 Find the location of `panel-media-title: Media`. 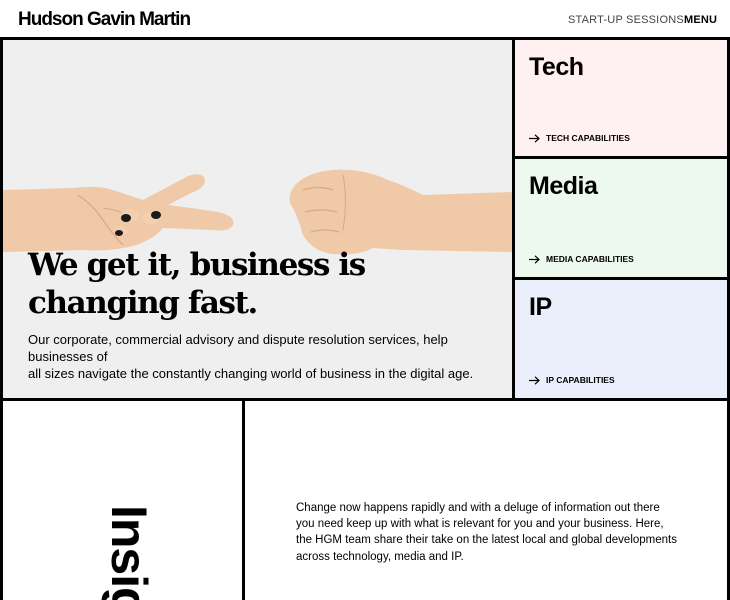

panel-media-title: Media is located at coordinates (563, 186).